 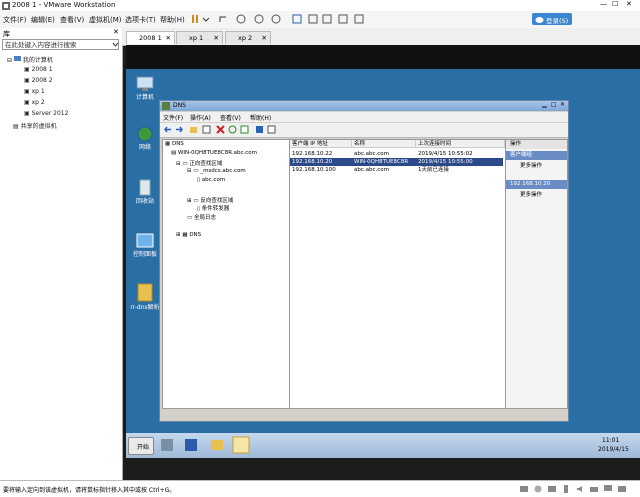 I want to click on folder-icon: ▭, so click(x=190, y=218).